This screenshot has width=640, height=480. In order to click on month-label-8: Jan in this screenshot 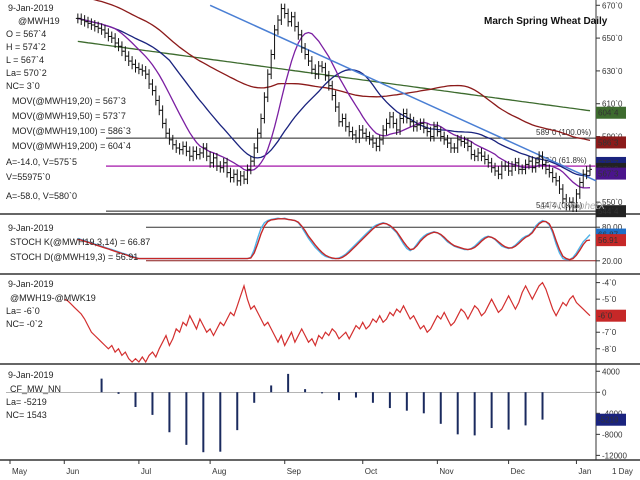, I will do `click(584, 471)`.